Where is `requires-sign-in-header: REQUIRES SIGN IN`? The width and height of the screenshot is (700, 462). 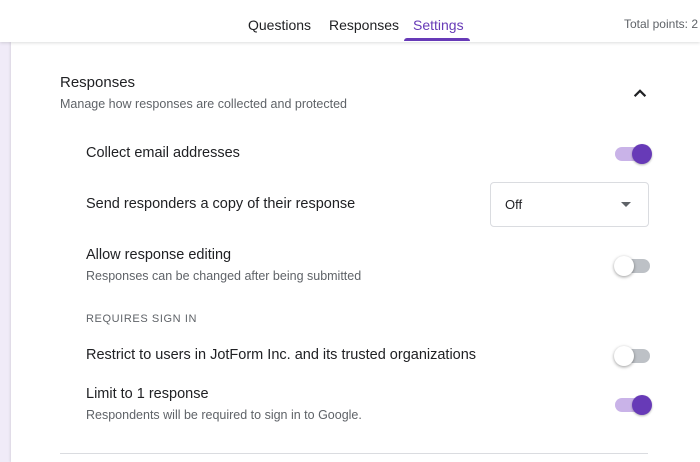 requires-sign-in-header: REQUIRES SIGN IN is located at coordinates (141, 319).